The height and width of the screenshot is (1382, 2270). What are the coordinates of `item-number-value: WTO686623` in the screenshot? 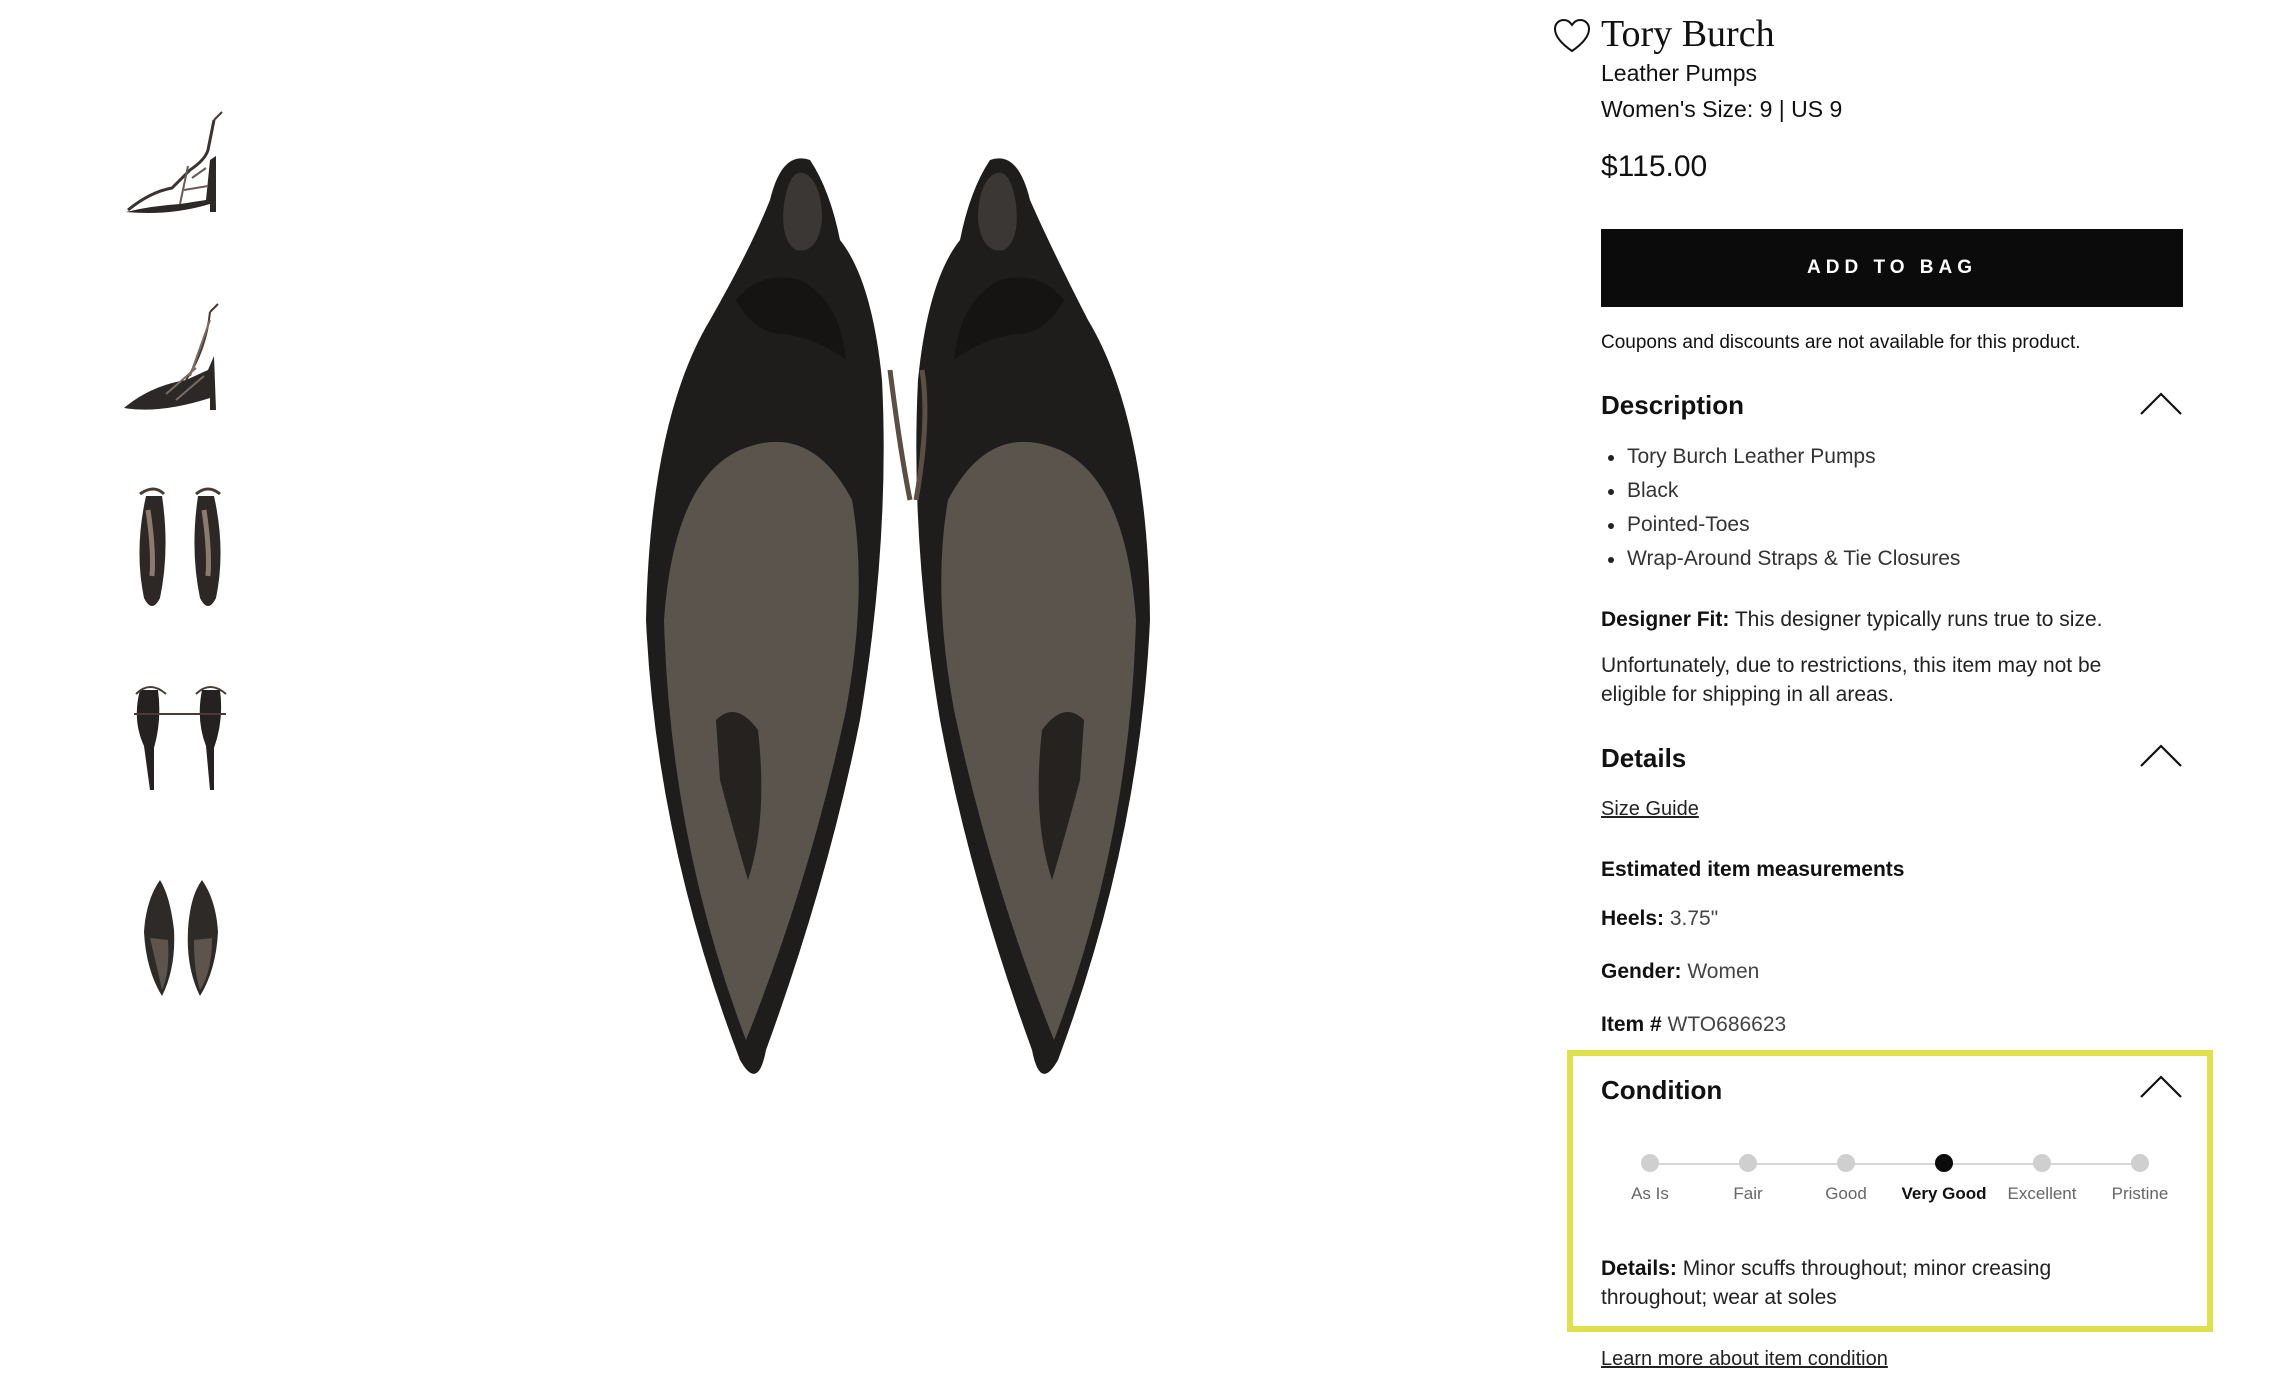 It's located at (1724, 1024).